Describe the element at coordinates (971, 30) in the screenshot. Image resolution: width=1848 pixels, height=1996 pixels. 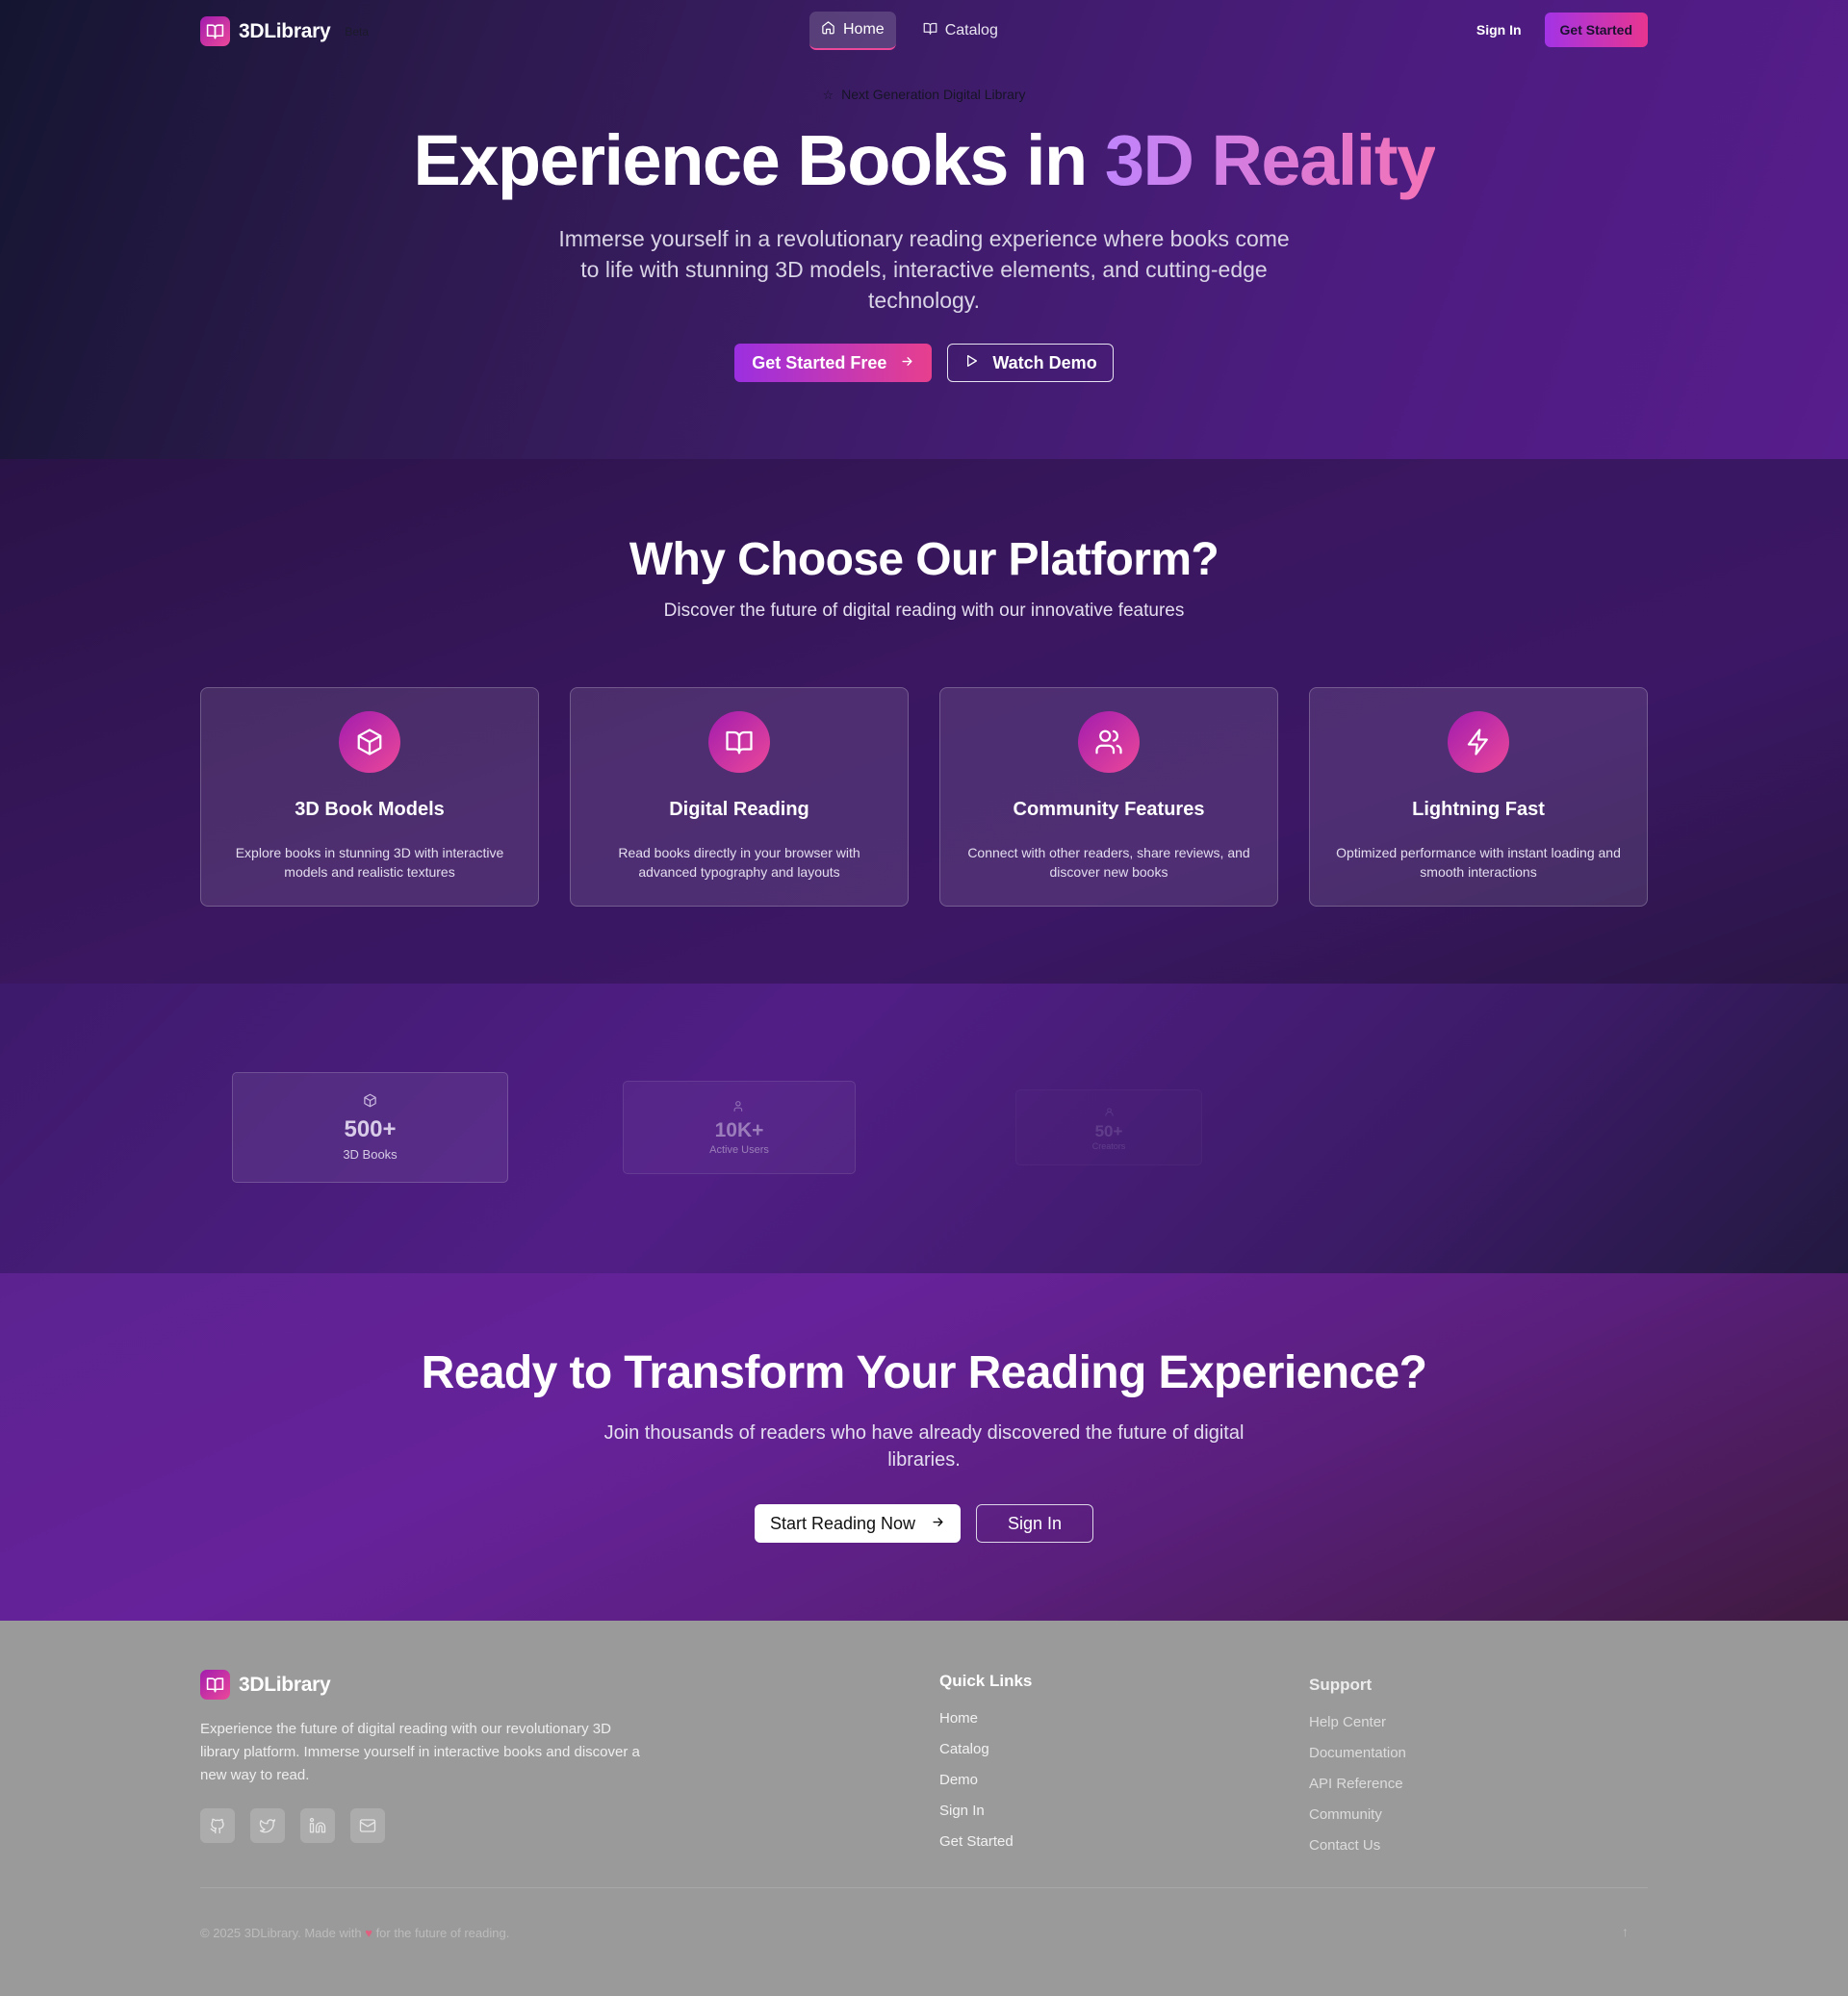
I see `nav-catalog-label: Catalog` at that location.